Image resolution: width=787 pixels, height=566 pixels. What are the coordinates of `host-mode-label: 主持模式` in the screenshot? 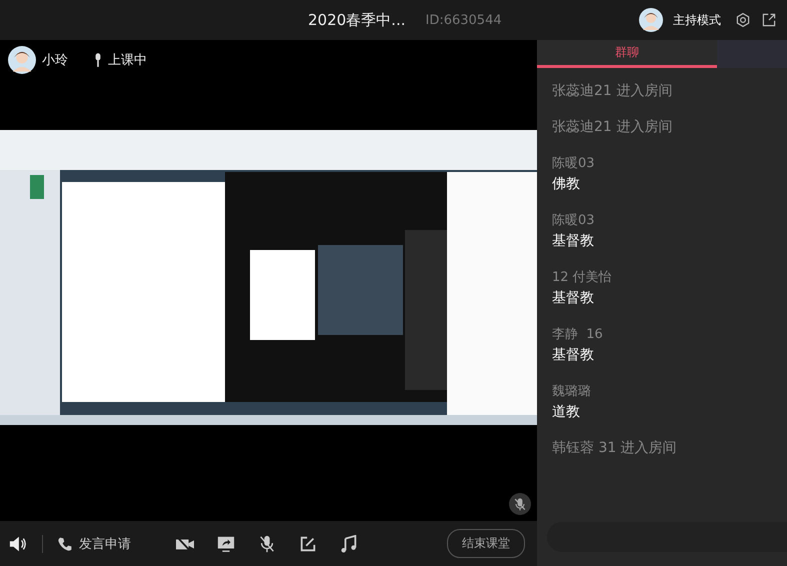 It's located at (697, 20).